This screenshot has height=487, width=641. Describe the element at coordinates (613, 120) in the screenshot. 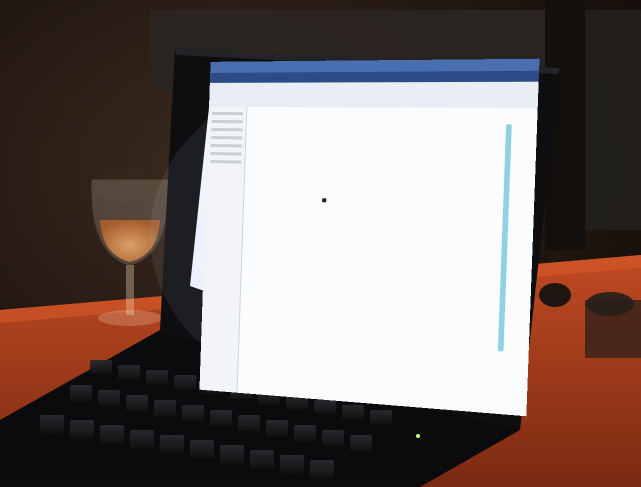

I see `background-window-right` at that location.